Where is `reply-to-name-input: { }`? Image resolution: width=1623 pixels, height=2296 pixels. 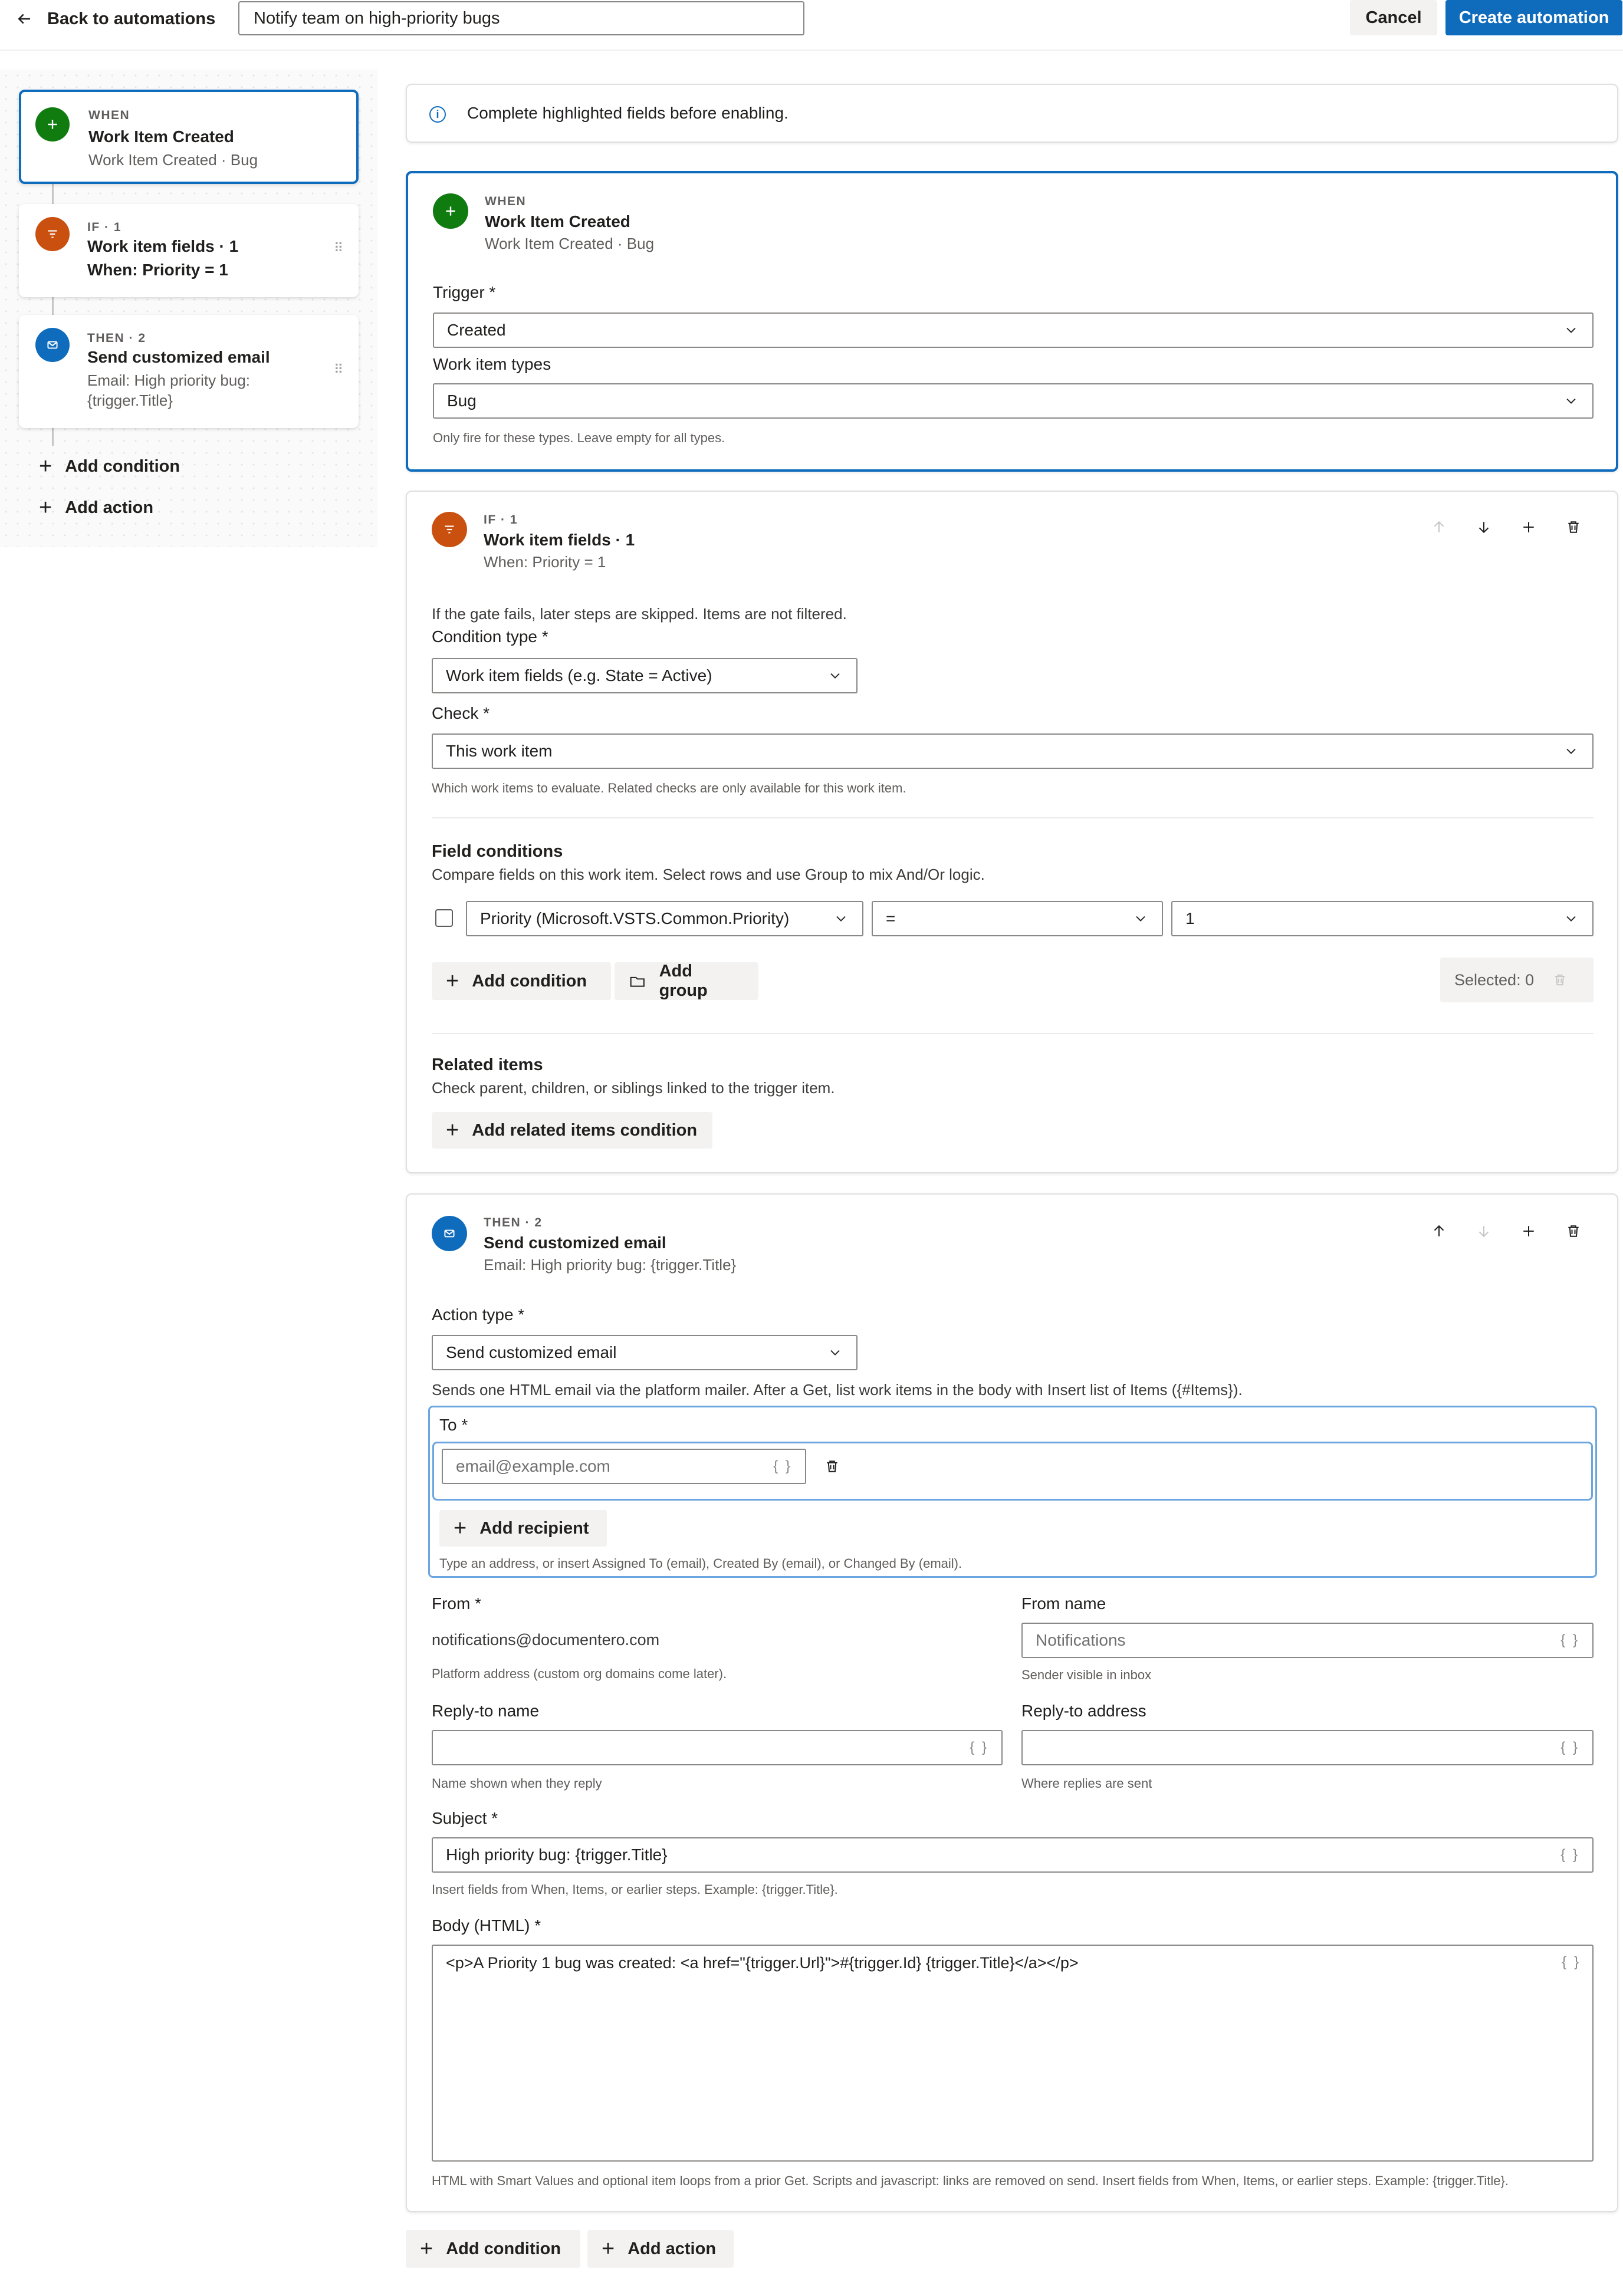 reply-to-name-input: { } is located at coordinates (717, 1748).